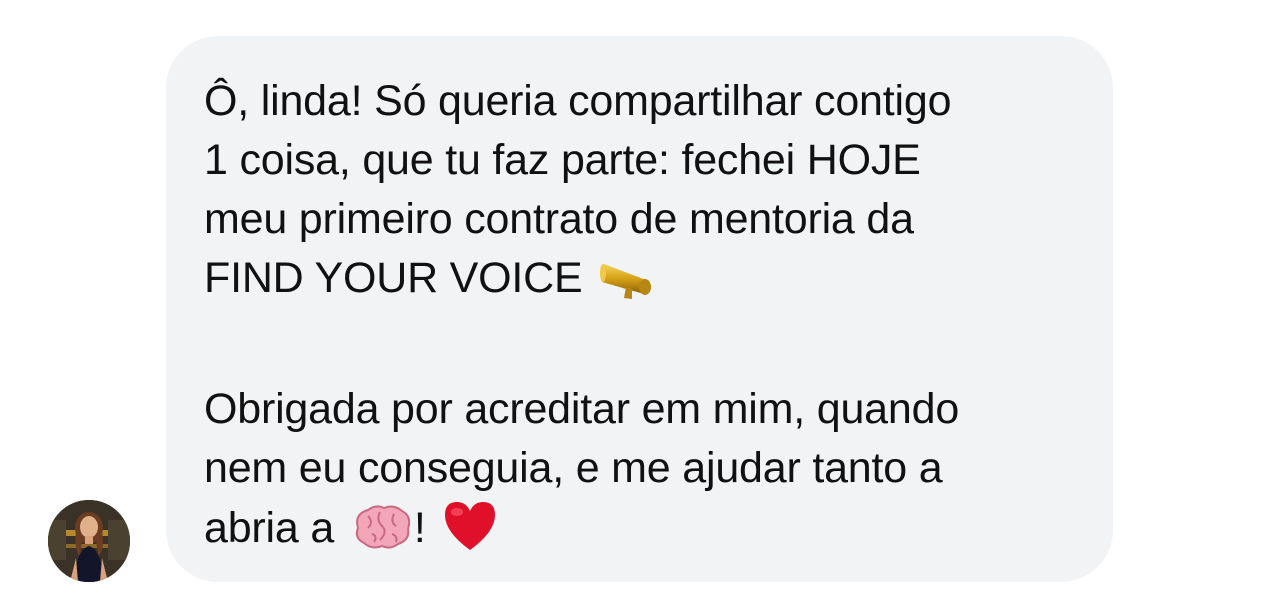 The width and height of the screenshot is (1280, 598). I want to click on message-line: 1 coisa, que tu faz parte: fechei HOJE, so click(562, 160).